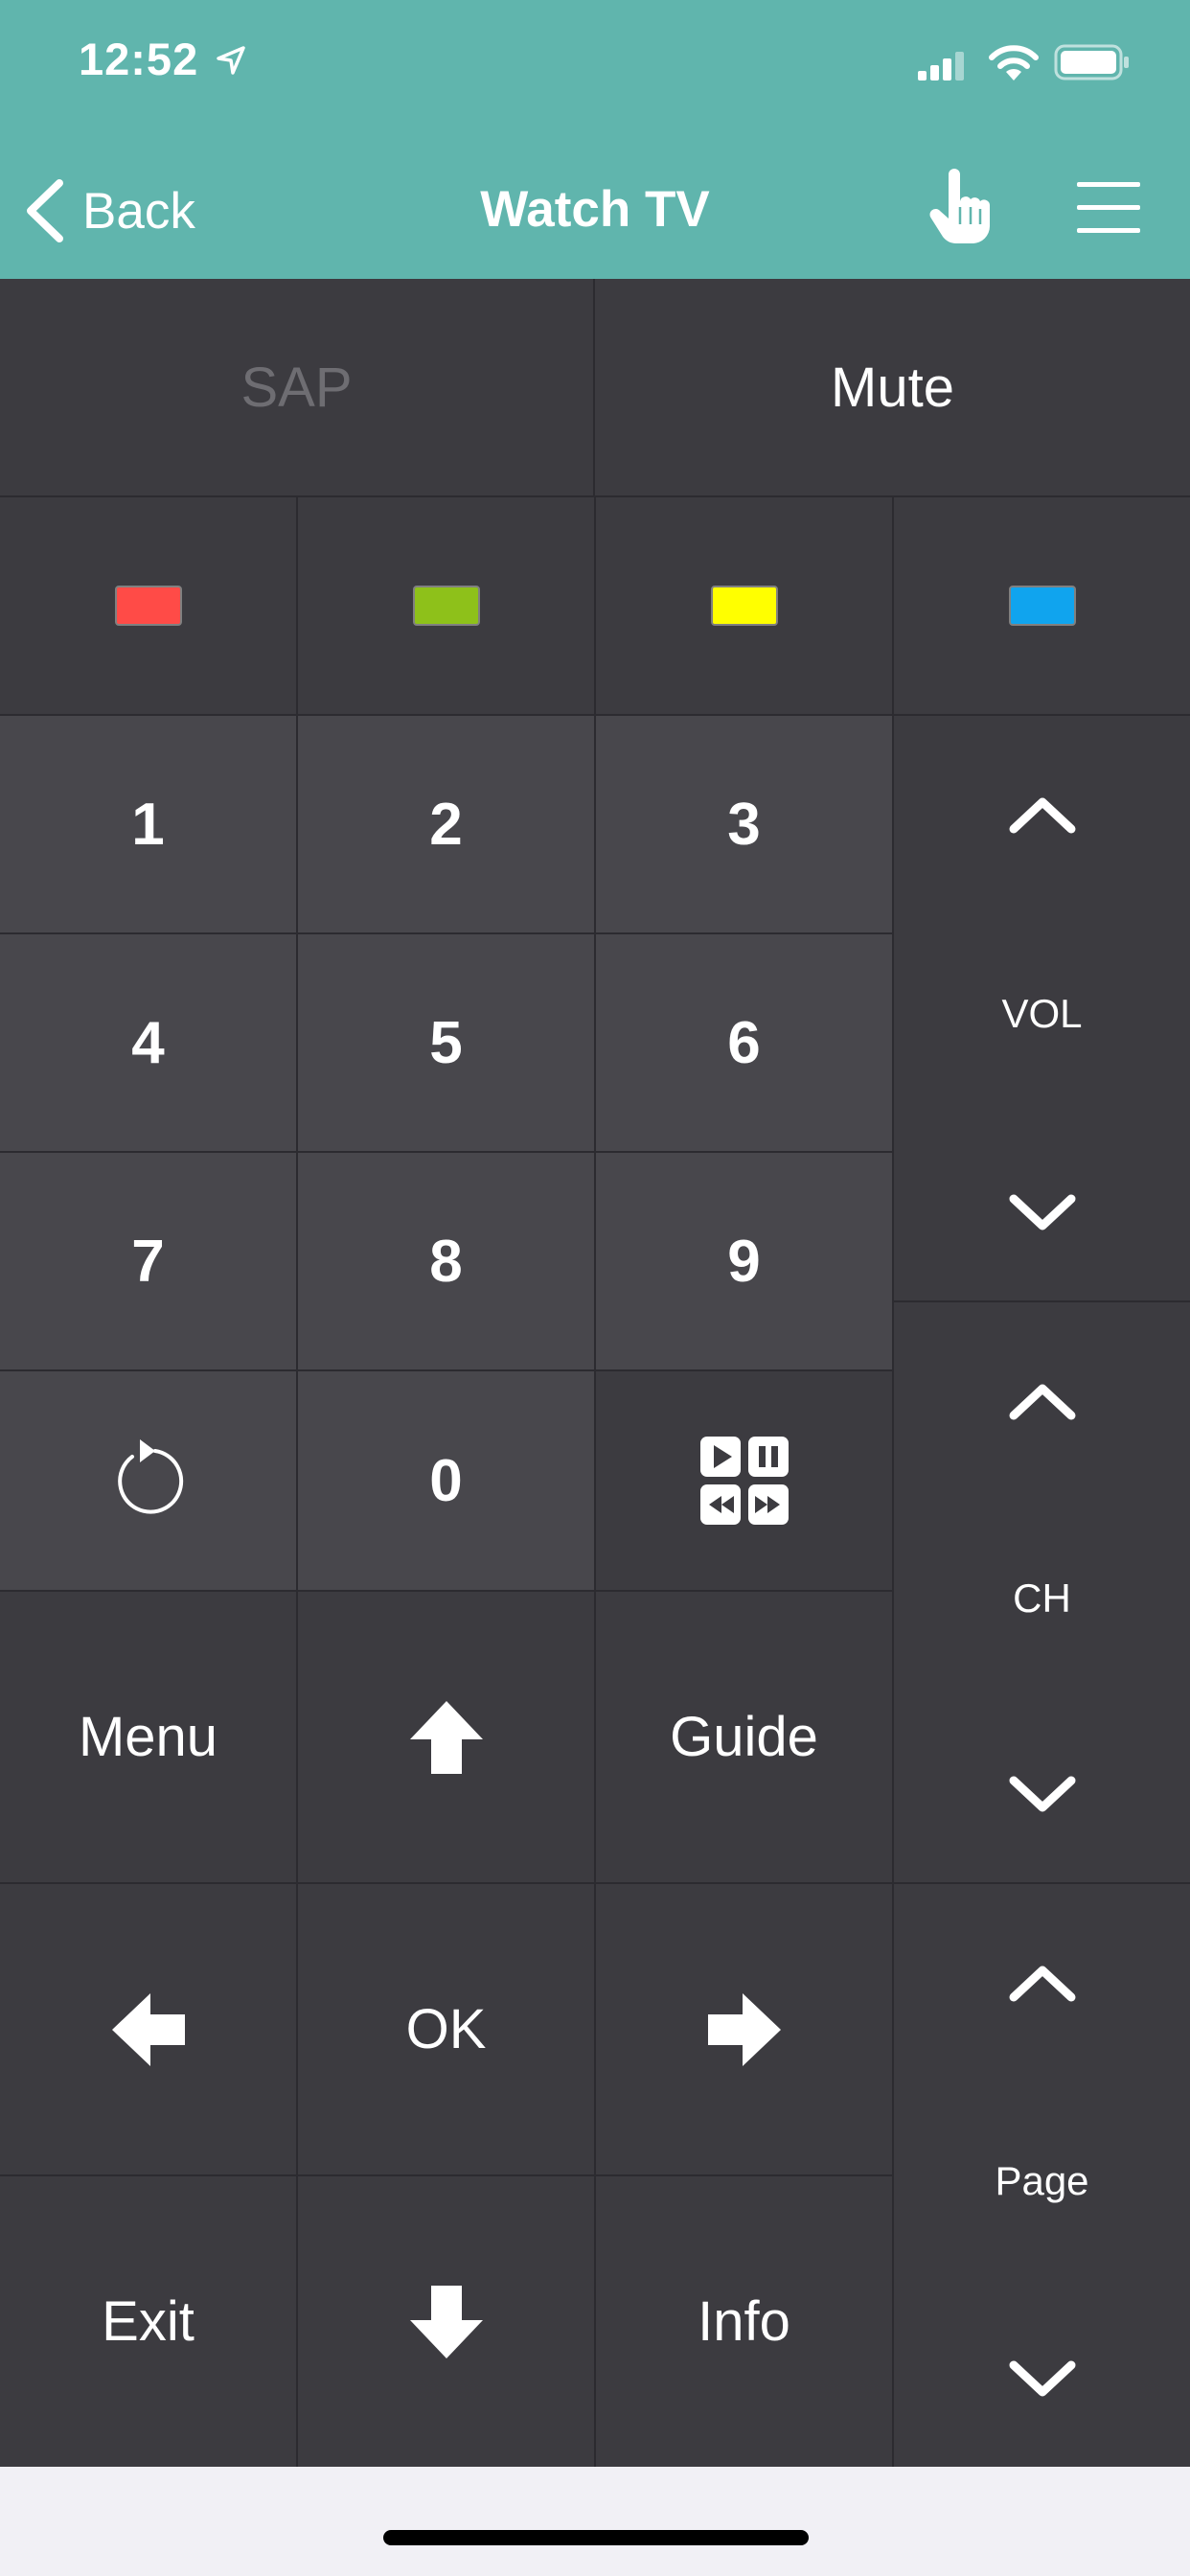 This screenshot has height=2576, width=1190. What do you see at coordinates (231, 60) in the screenshot?
I see `location-arrow-icon` at bounding box center [231, 60].